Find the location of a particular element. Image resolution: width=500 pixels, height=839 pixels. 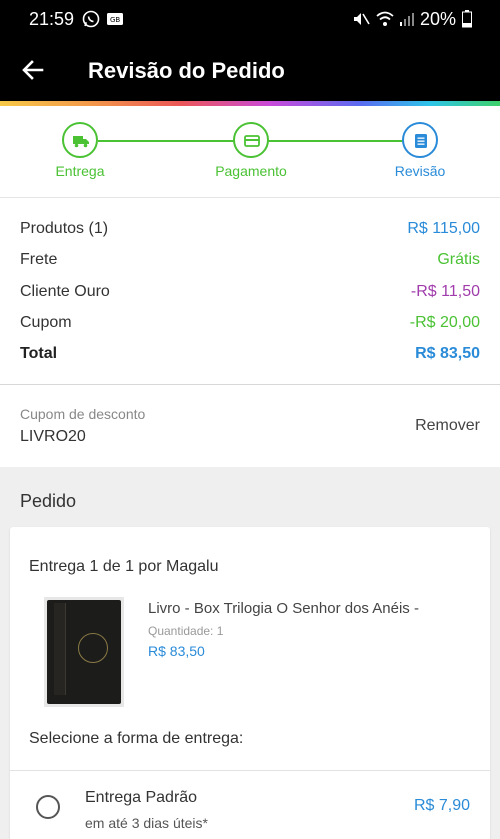

card-icon is located at coordinates (252, 141).